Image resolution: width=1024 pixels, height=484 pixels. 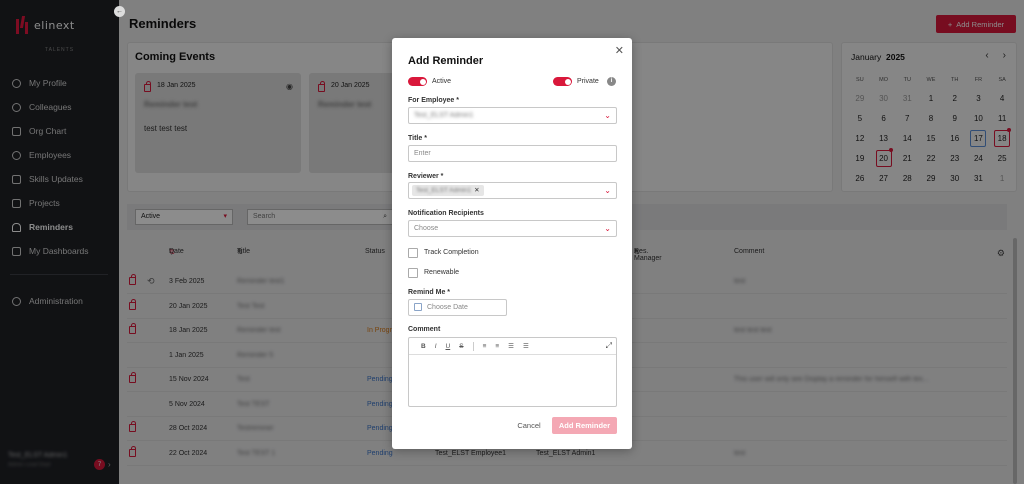 What do you see at coordinates (512, 115) in the screenshot?
I see `for-employee-select: Test_ELST Admin1 ⌄` at bounding box center [512, 115].